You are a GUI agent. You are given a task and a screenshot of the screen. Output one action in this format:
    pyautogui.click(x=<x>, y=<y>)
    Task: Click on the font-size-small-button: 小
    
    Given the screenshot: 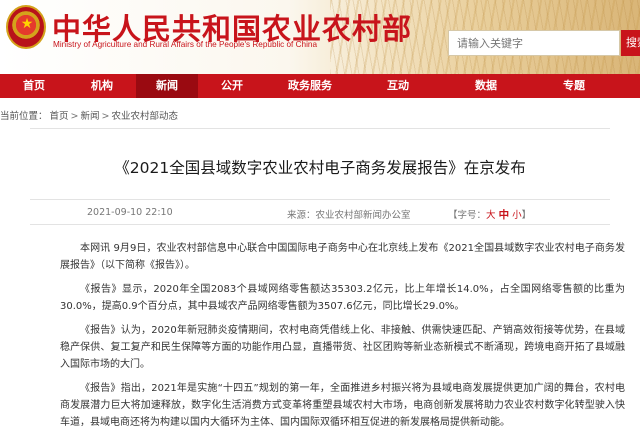 What is the action you would take?
    pyautogui.click(x=517, y=215)
    